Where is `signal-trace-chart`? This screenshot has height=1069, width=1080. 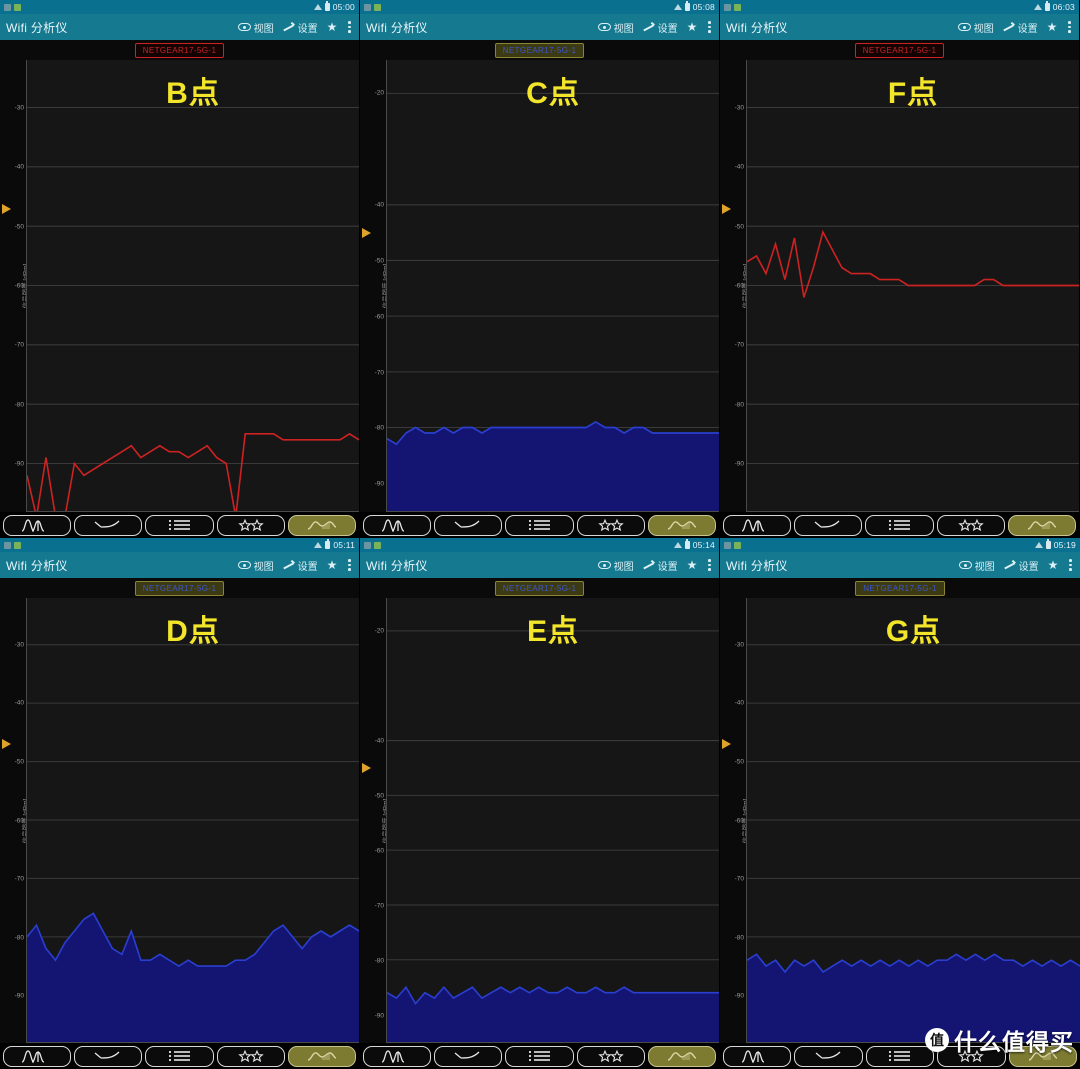
signal-trace-chart is located at coordinates (913, 285).